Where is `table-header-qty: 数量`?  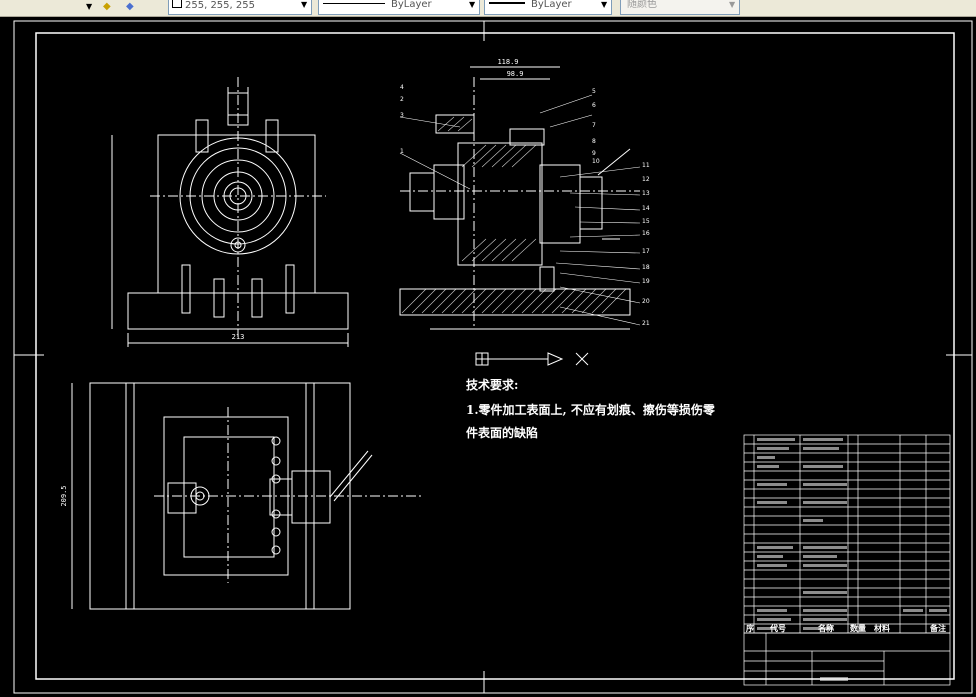 table-header-qty: 数量 is located at coordinates (858, 628).